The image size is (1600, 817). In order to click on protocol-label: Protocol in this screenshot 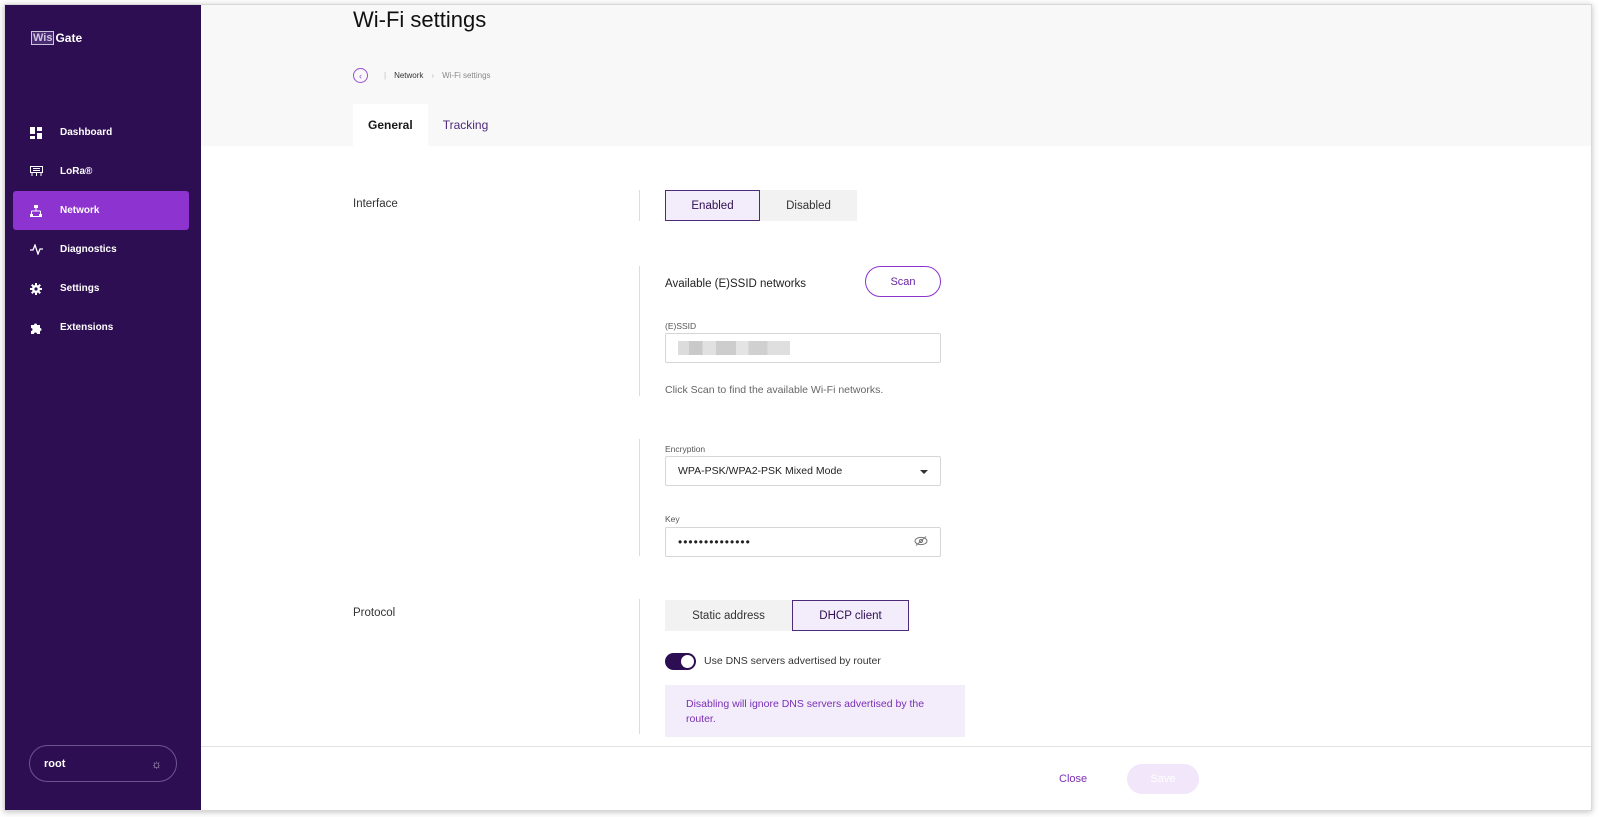, I will do `click(374, 613)`.